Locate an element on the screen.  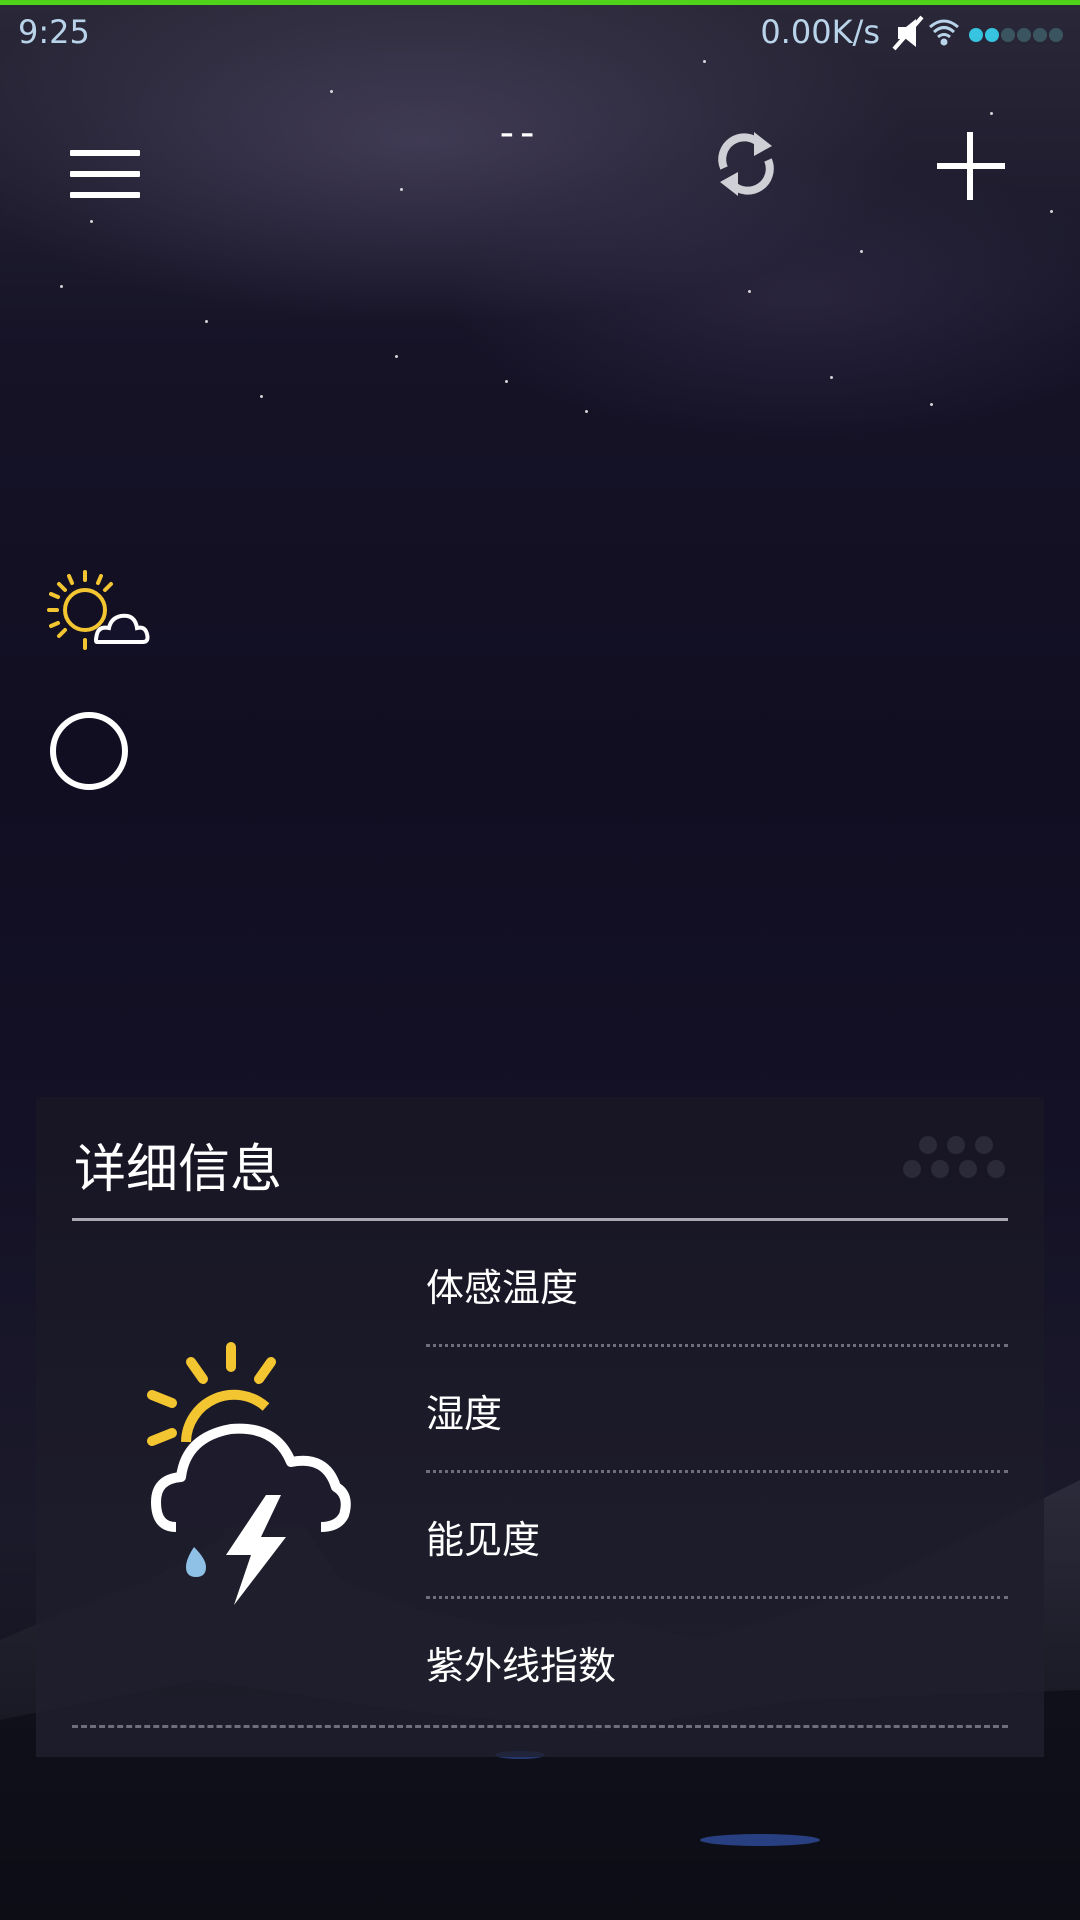
details-title: 详细信息 is located at coordinates (178, 1170).